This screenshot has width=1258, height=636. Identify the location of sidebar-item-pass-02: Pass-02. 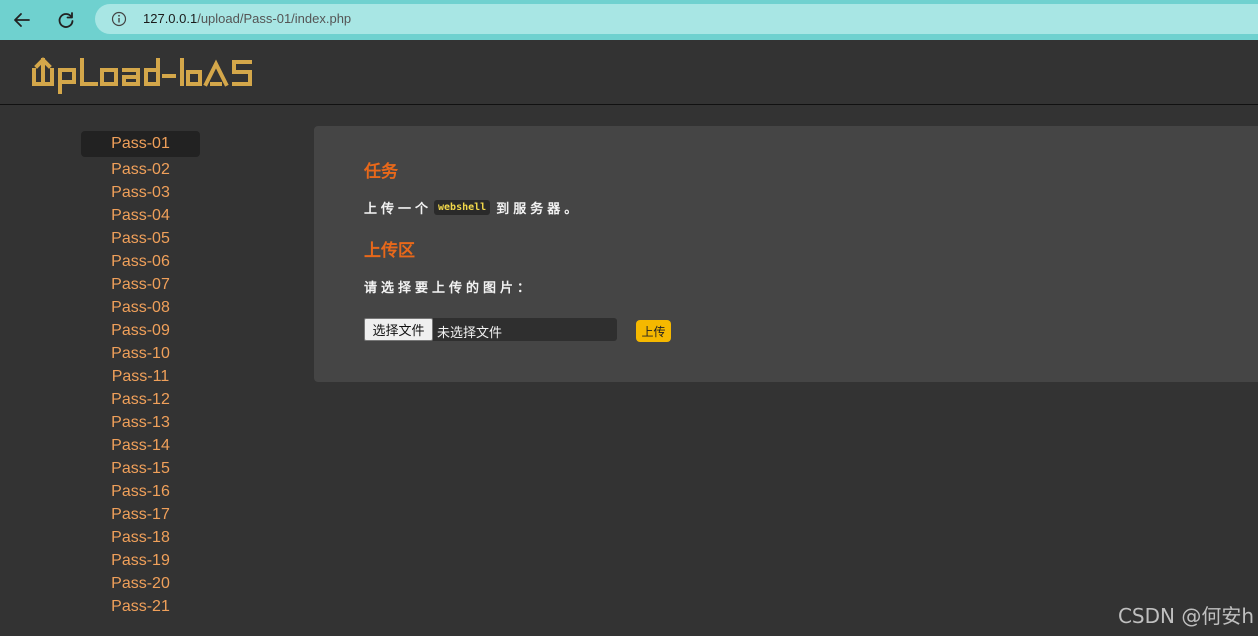
(140, 168).